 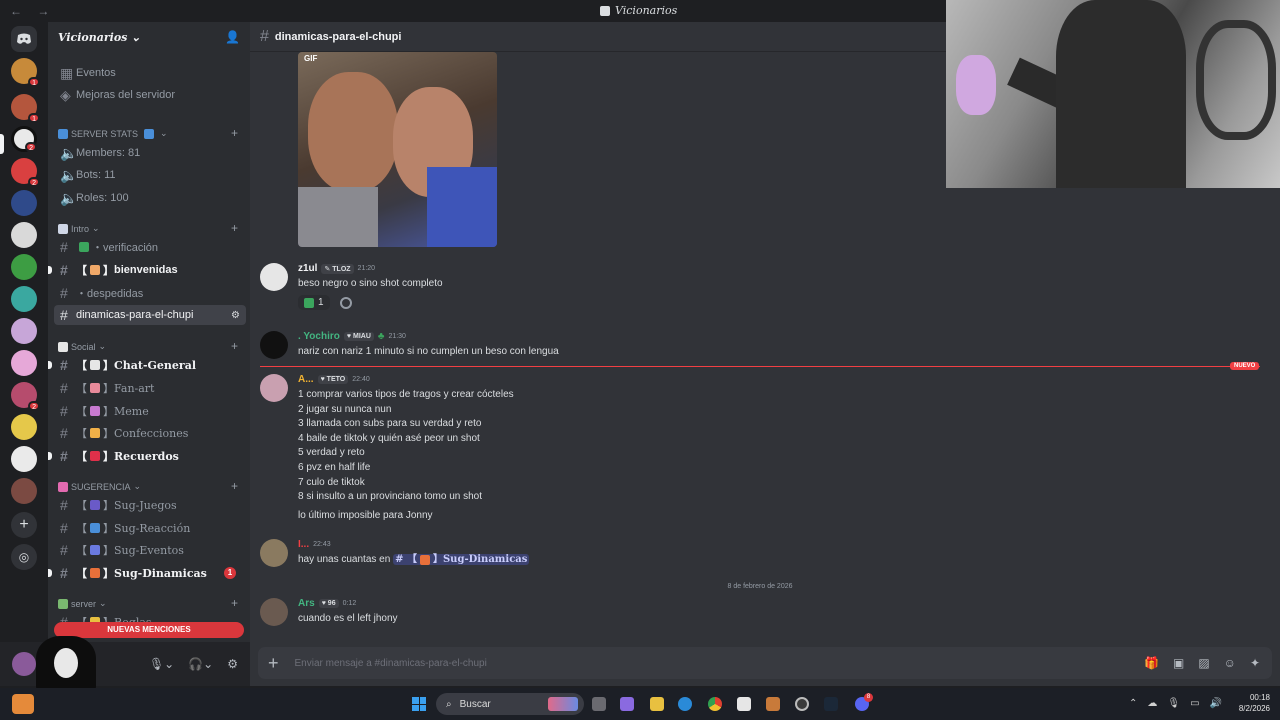 I want to click on microphone-icon: 🎙, so click(x=1173, y=703).